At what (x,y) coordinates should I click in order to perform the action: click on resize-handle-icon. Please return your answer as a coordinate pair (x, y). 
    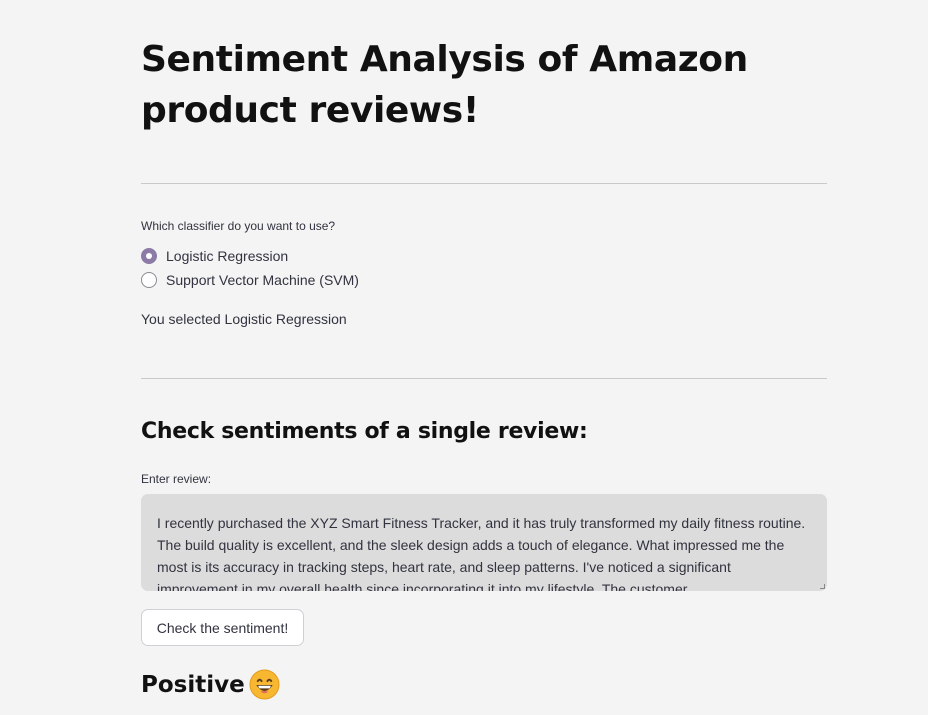
    Looking at the image, I should click on (822, 586).